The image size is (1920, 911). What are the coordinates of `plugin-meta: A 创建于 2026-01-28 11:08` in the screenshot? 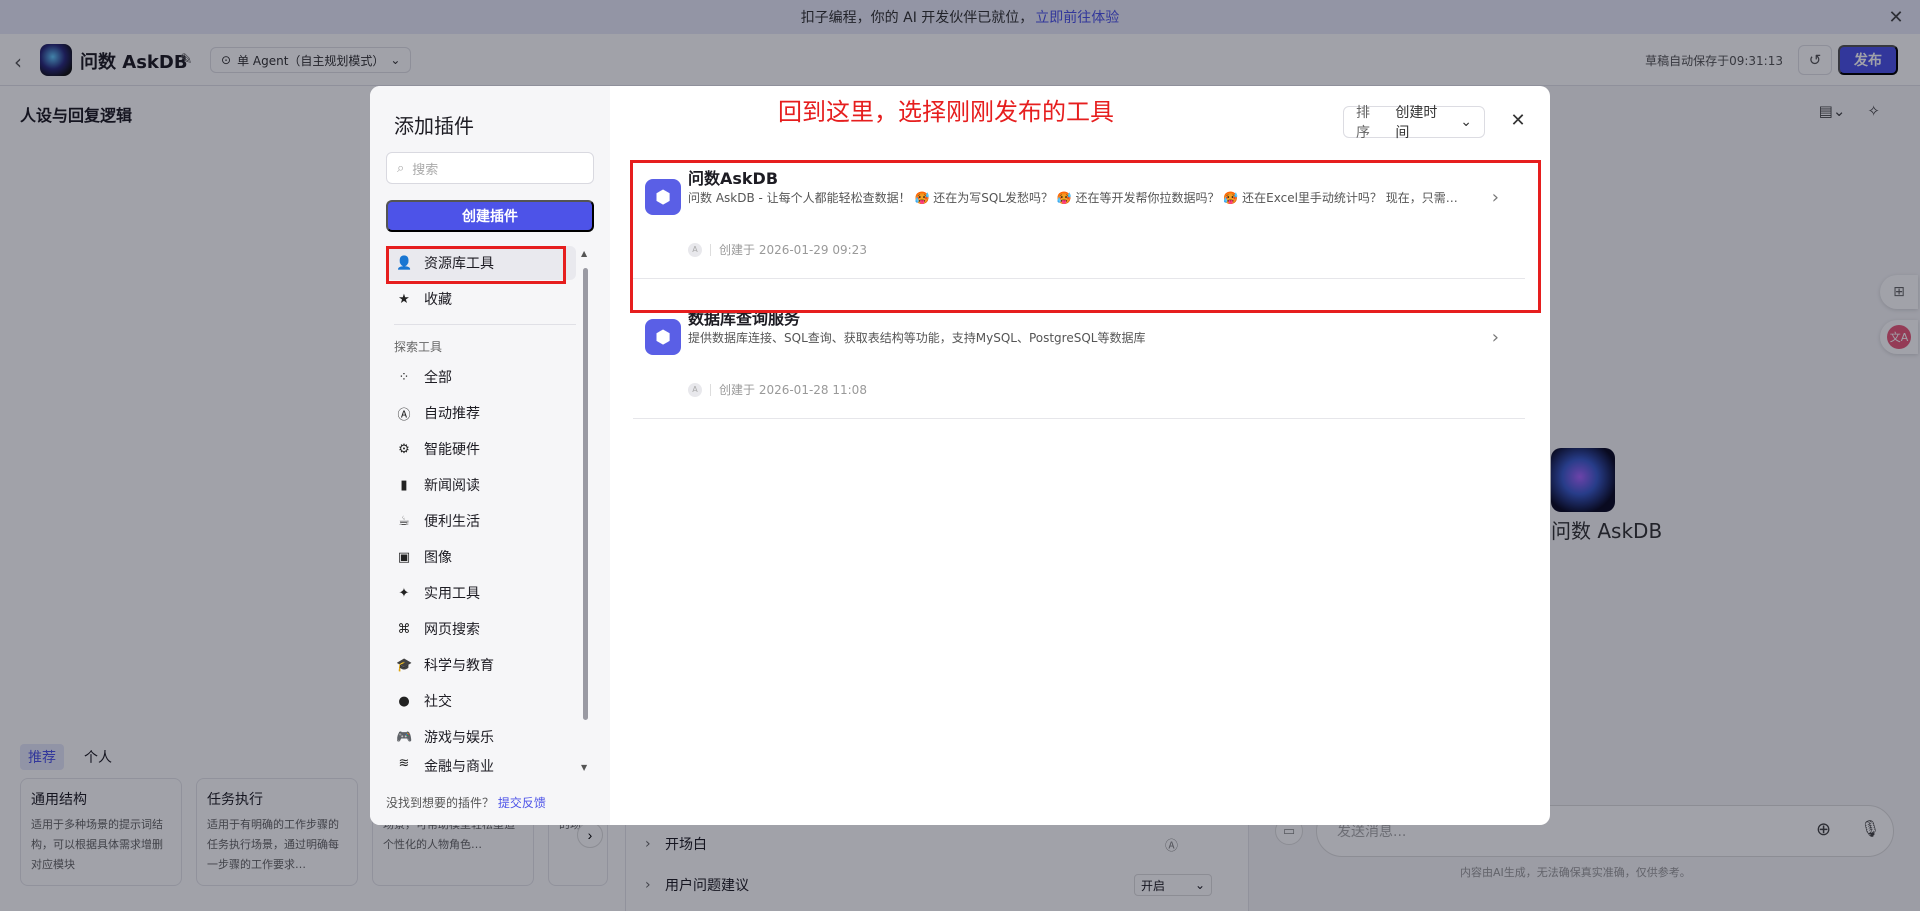 It's located at (777, 389).